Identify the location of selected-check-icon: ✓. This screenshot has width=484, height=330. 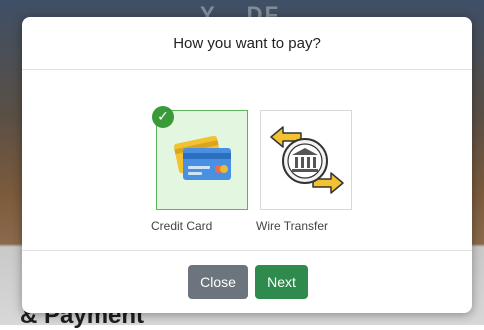
(163, 117).